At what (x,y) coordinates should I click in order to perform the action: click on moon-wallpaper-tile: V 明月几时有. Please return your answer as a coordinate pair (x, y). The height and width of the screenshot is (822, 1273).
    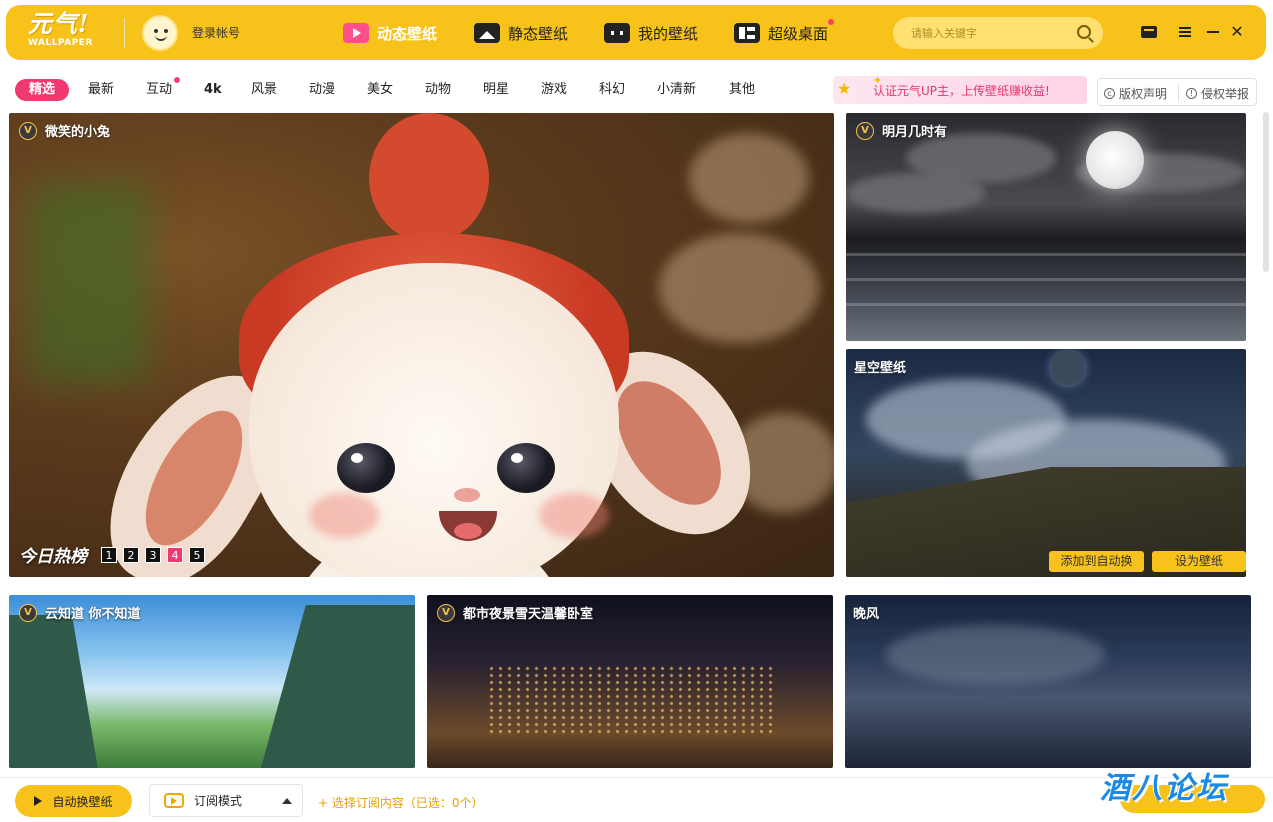
    Looking at the image, I should click on (1046, 227).